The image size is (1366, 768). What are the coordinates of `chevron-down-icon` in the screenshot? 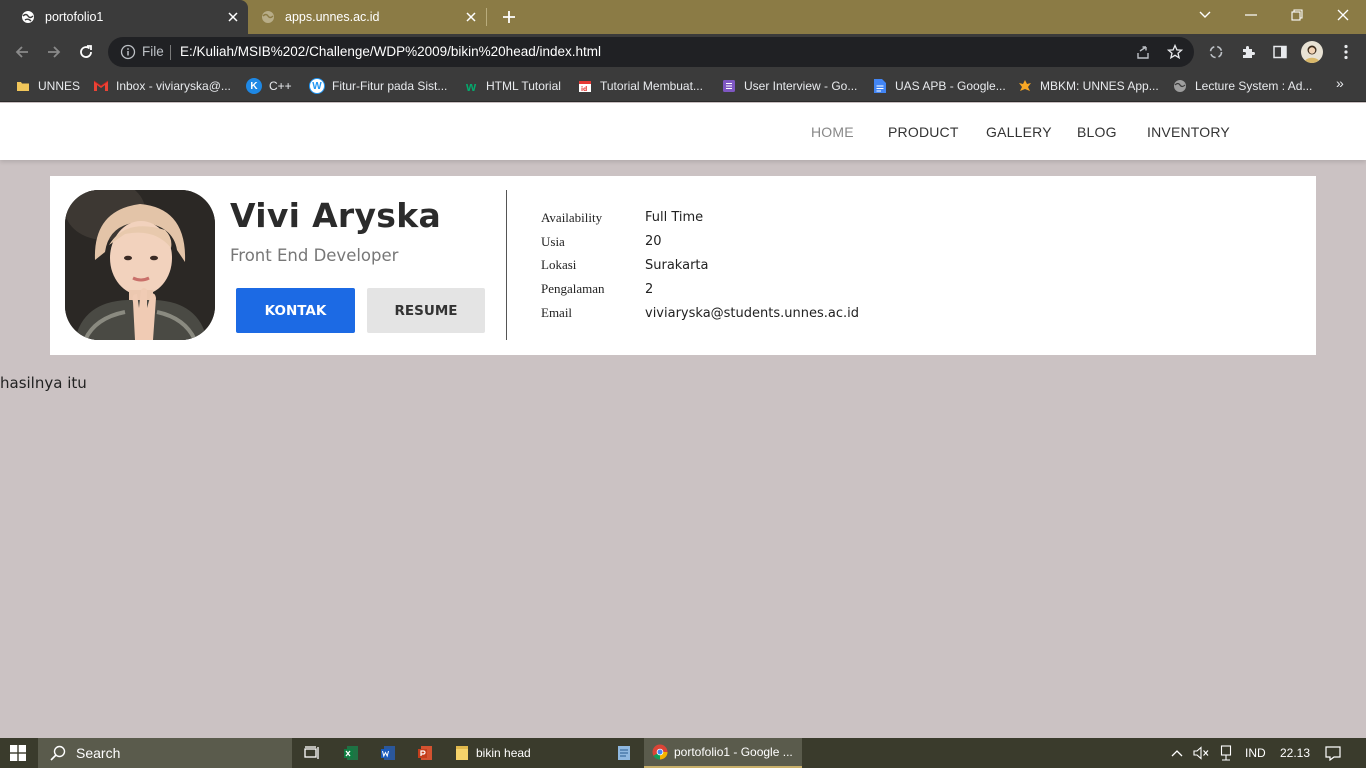 It's located at (1205, 14).